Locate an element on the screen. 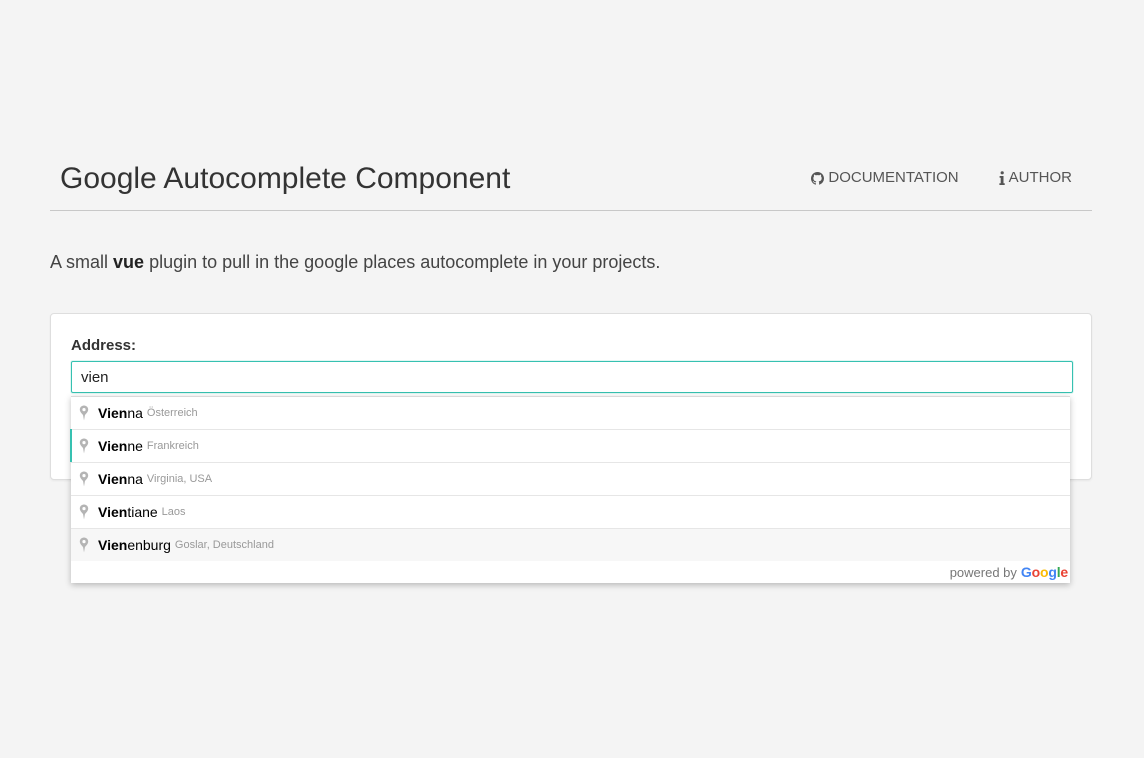 Image resolution: width=1144 pixels, height=758 pixels. nav-link-documentation: DOCUMENTATION is located at coordinates (885, 178).